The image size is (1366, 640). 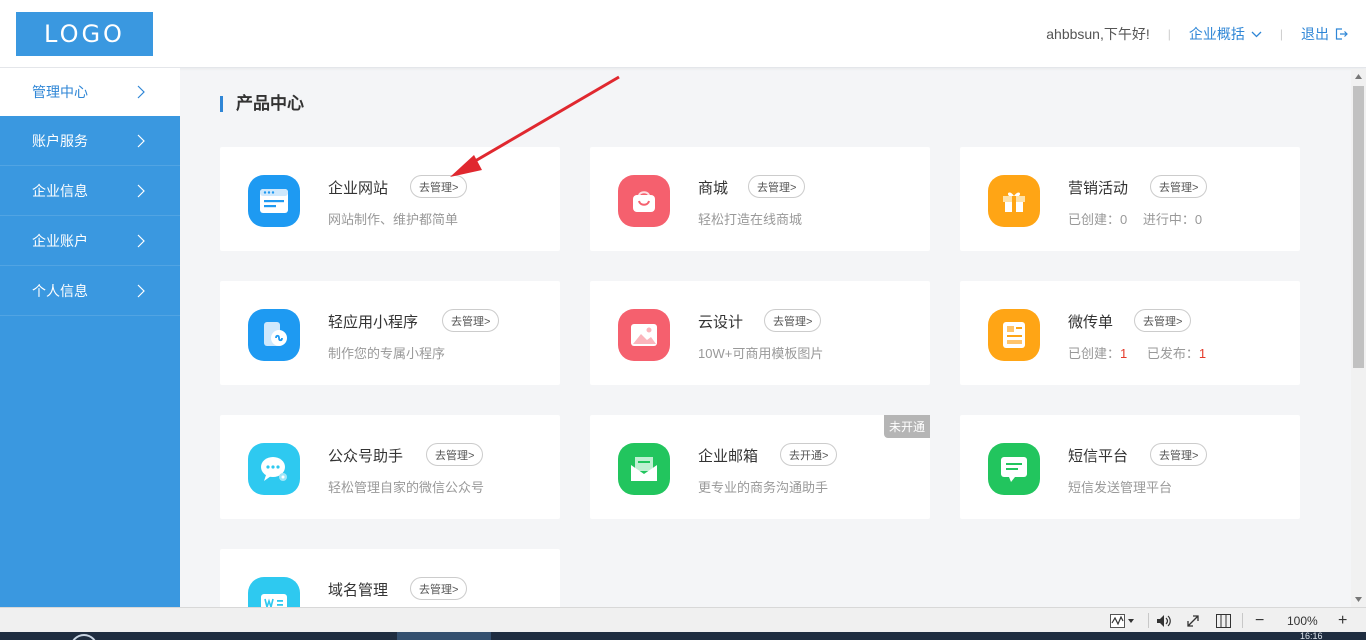 What do you see at coordinates (406, 487) in the screenshot?
I see `card-description: 轻松管理自家的微信公众号` at bounding box center [406, 487].